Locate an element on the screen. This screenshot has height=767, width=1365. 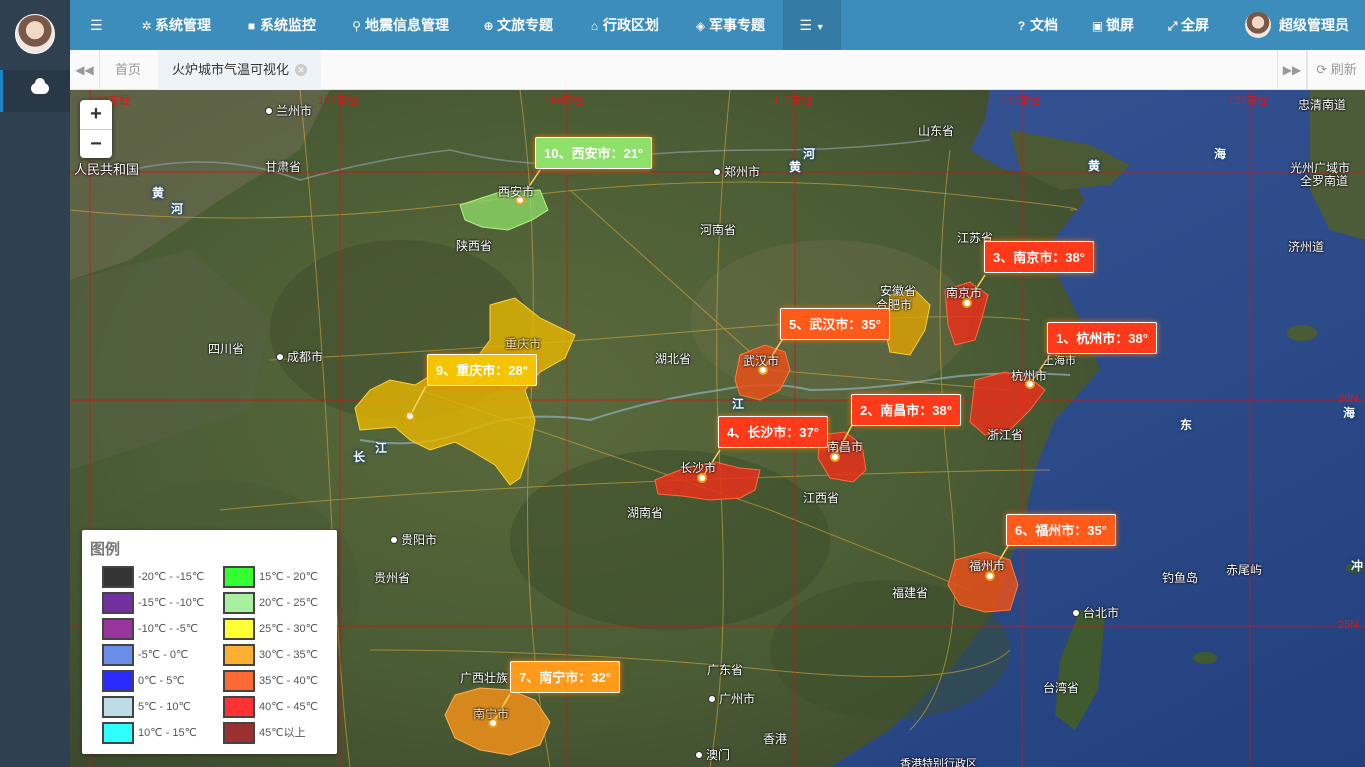
city-temp-label-fuzhou: 6、福州市：35° is located at coordinates (1061, 530).